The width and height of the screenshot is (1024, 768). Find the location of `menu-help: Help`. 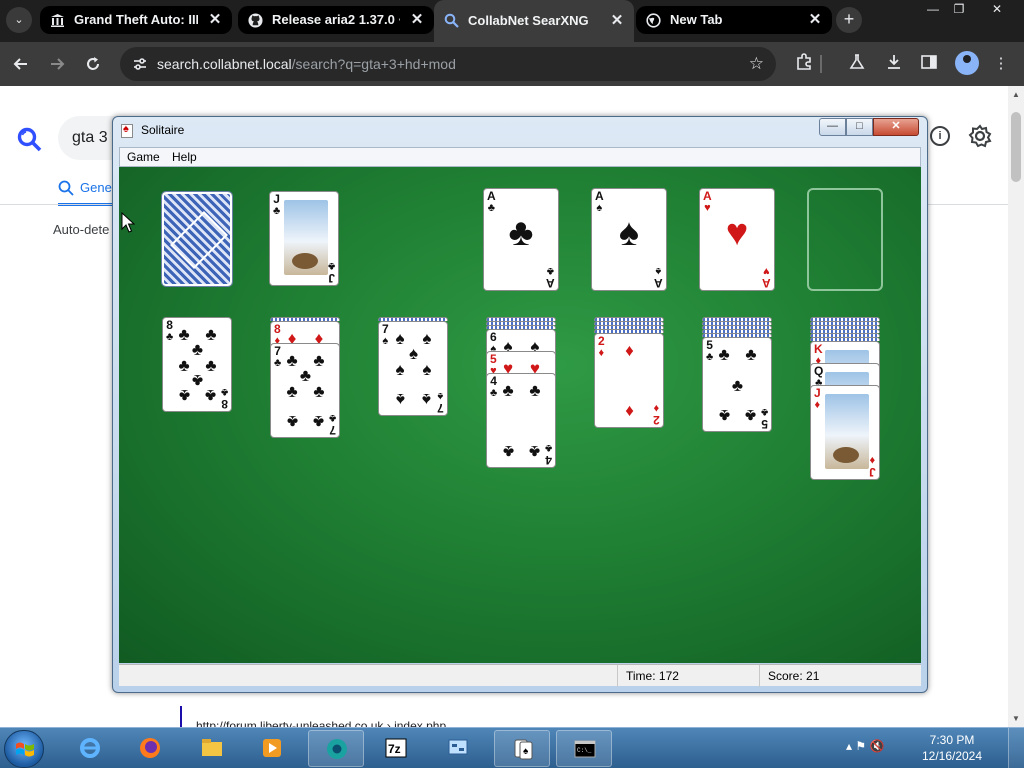

menu-help: Help is located at coordinates (184, 157).